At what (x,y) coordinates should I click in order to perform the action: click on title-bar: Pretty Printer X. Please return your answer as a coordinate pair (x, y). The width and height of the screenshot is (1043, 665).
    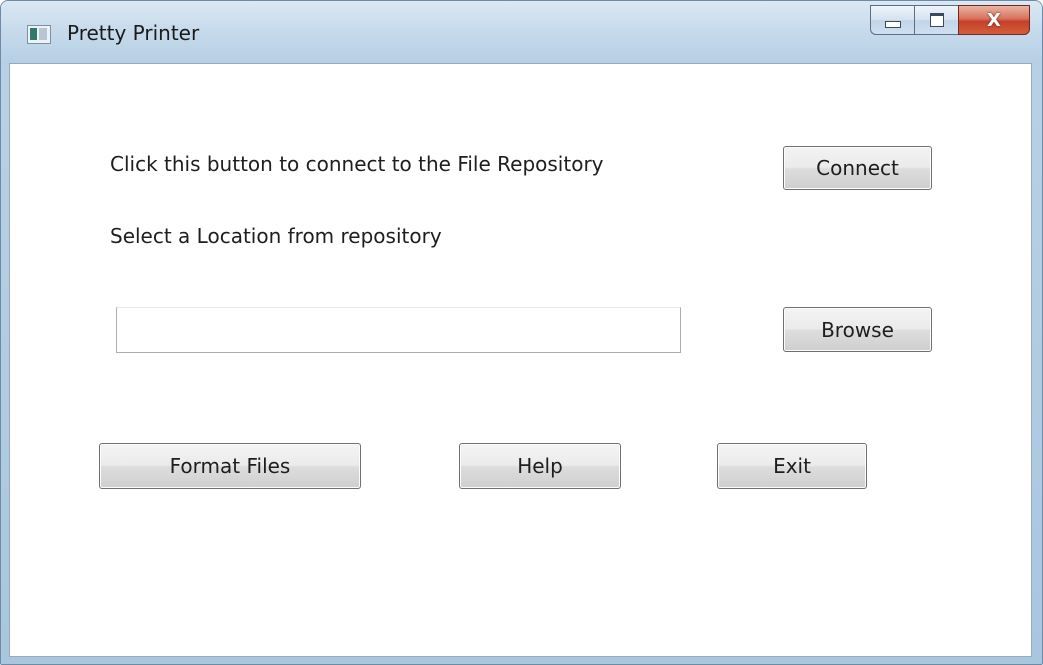
    Looking at the image, I should click on (521, 32).